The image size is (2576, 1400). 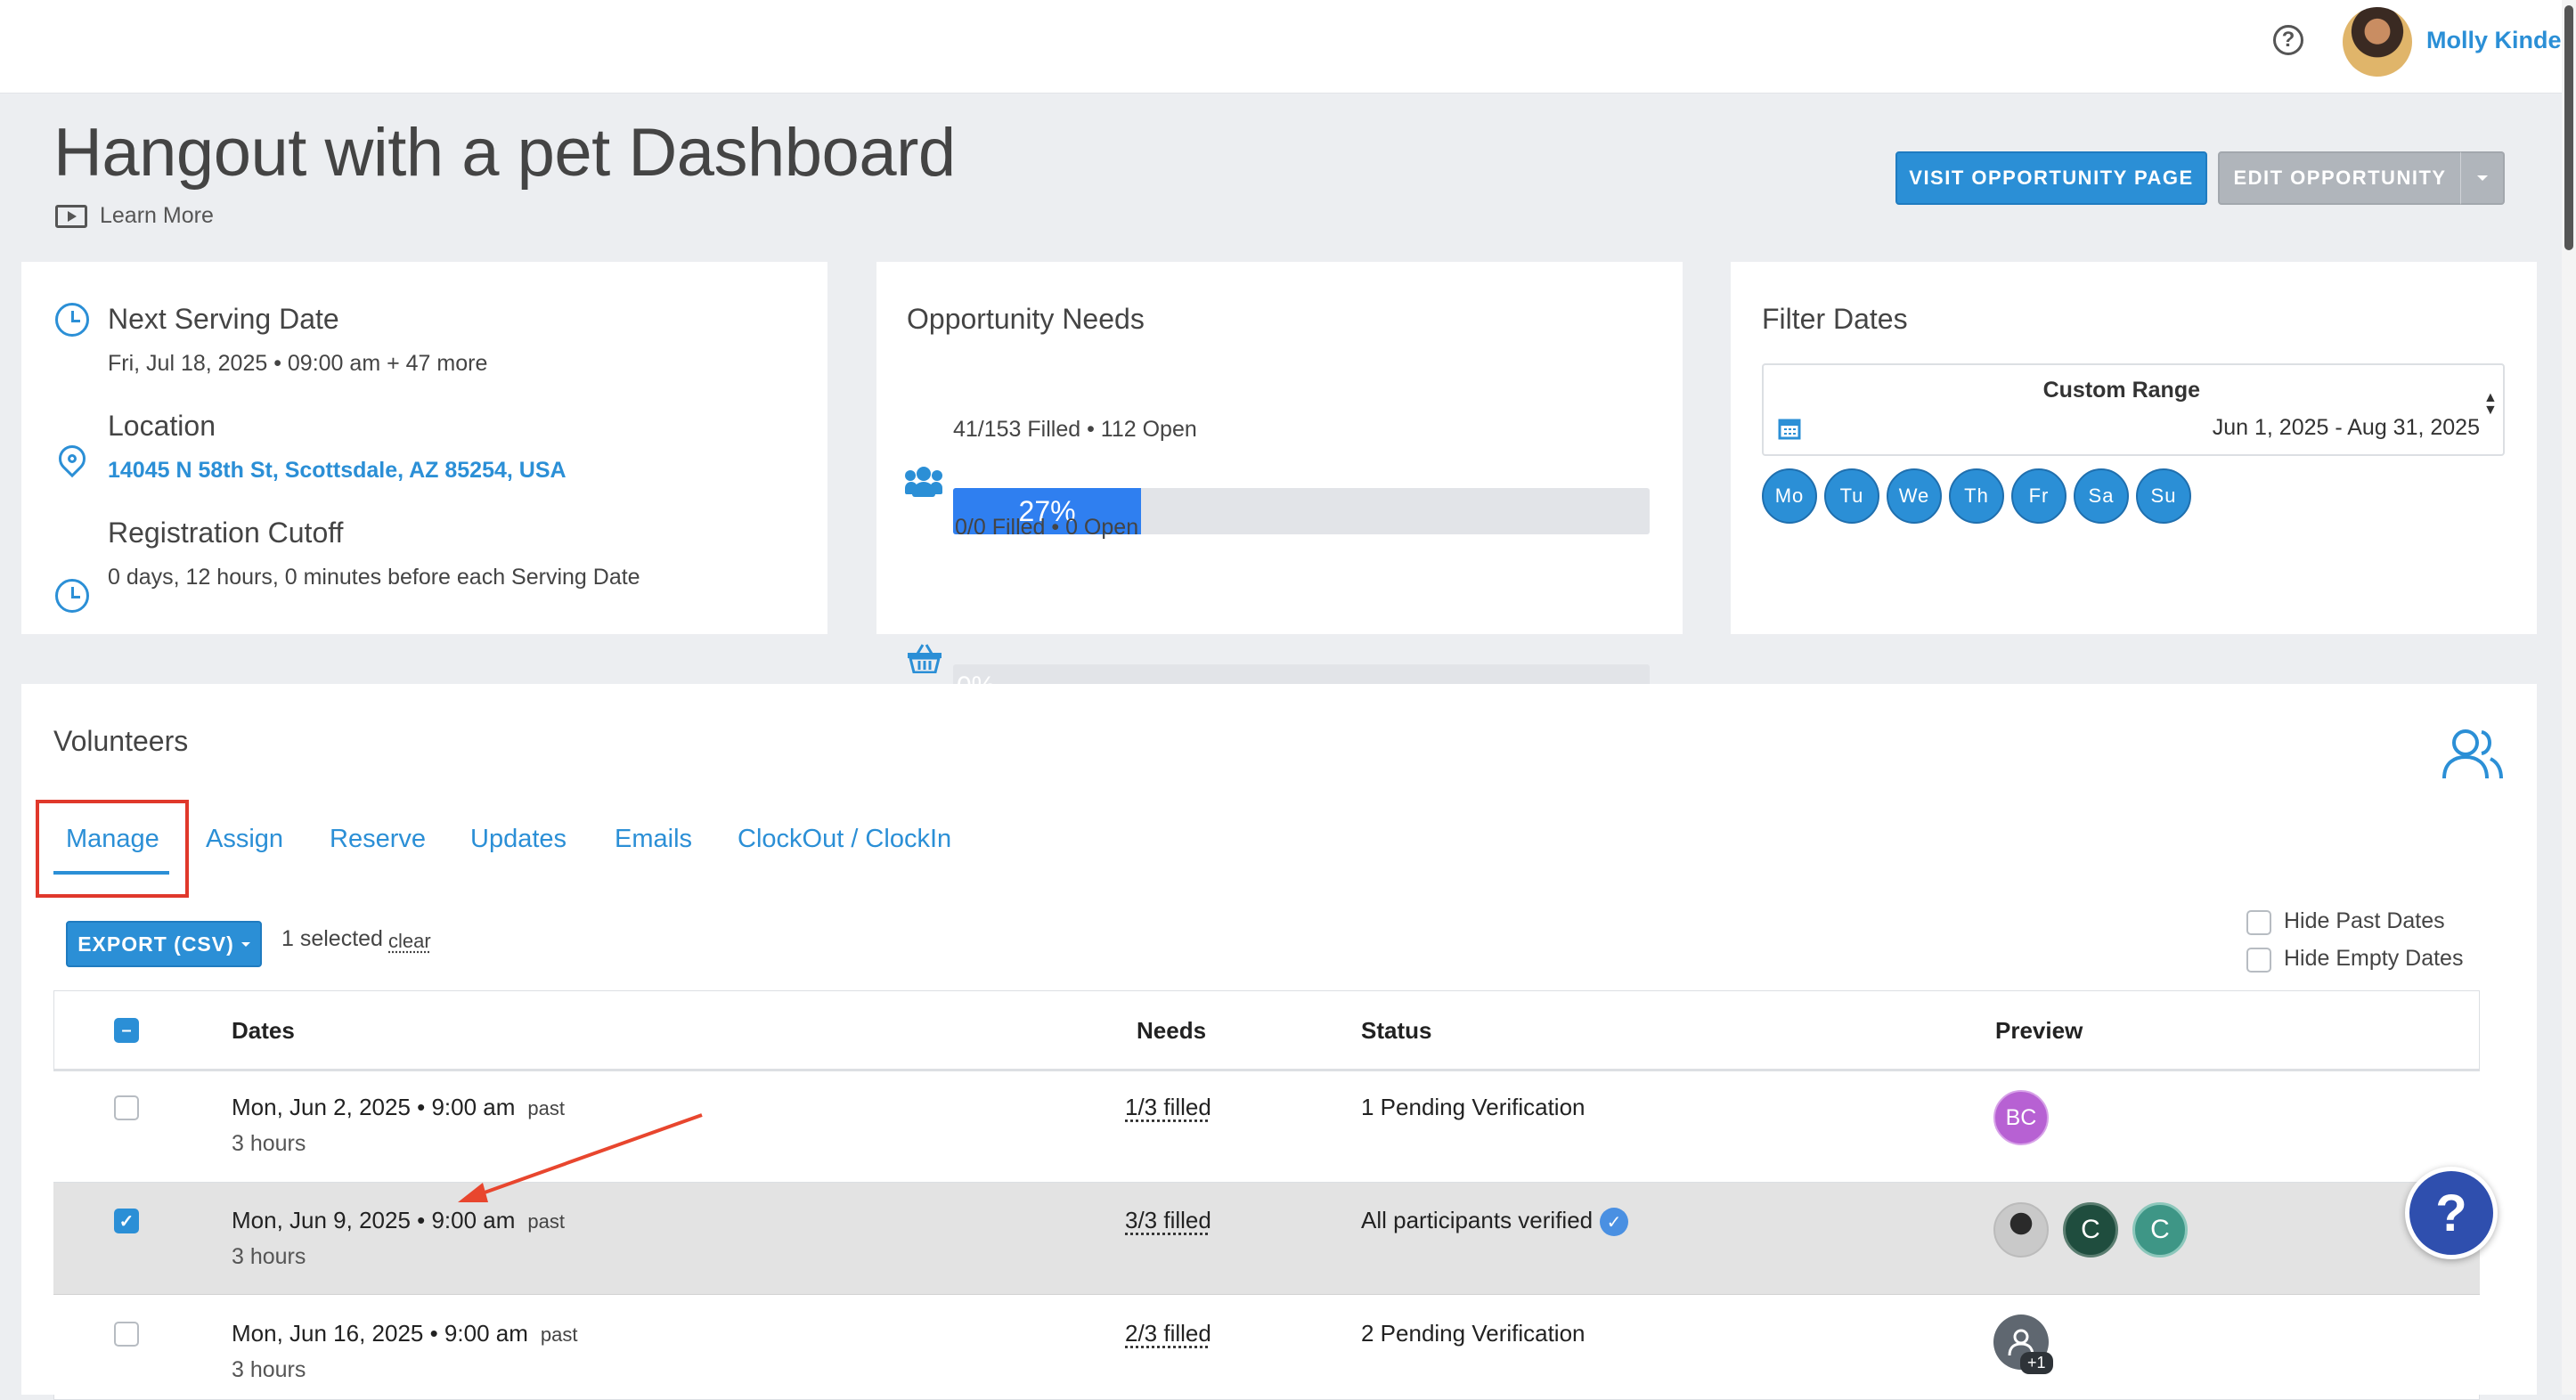 I want to click on selection-count: 1 selected, so click(x=332, y=939).